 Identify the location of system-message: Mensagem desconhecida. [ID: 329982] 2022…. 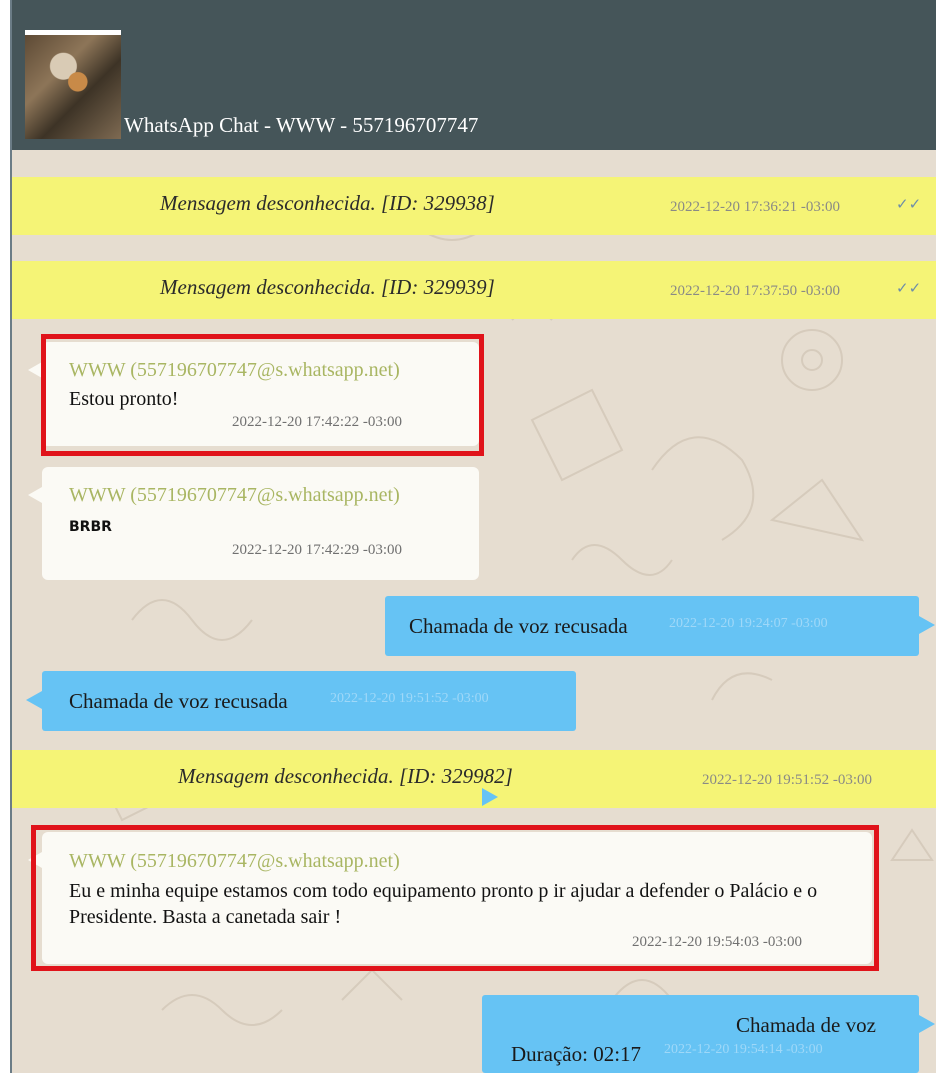
(474, 779).